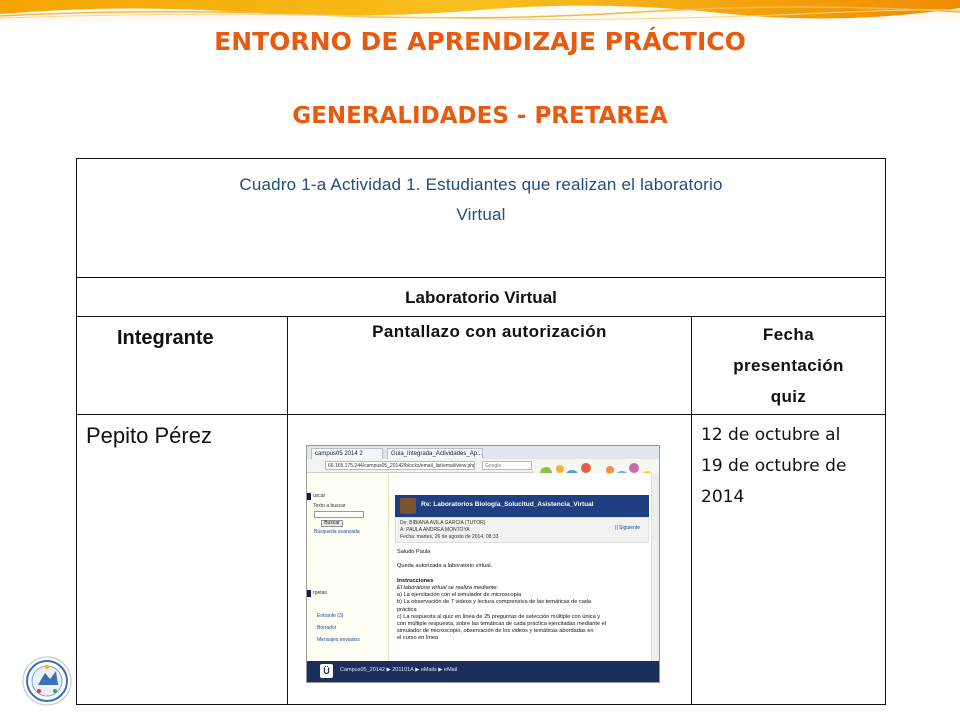 The width and height of the screenshot is (960, 720). What do you see at coordinates (655, 568) in the screenshot?
I see `scrollbar` at bounding box center [655, 568].